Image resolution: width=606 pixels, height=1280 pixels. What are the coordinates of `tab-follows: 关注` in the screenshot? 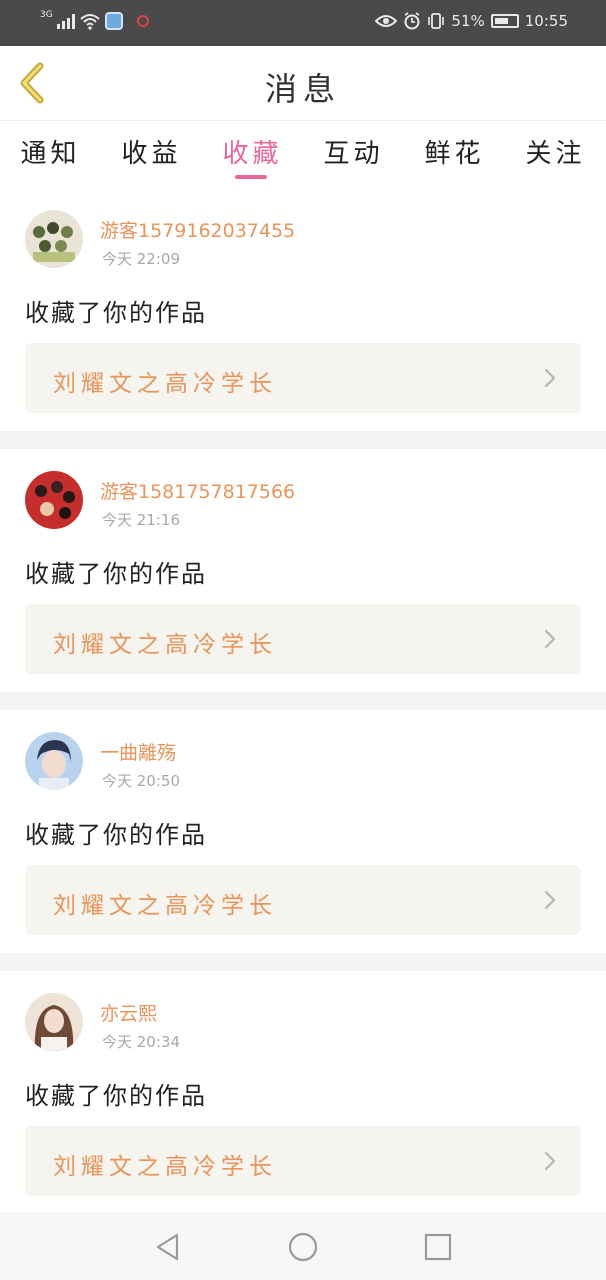 It's located at (555, 152).